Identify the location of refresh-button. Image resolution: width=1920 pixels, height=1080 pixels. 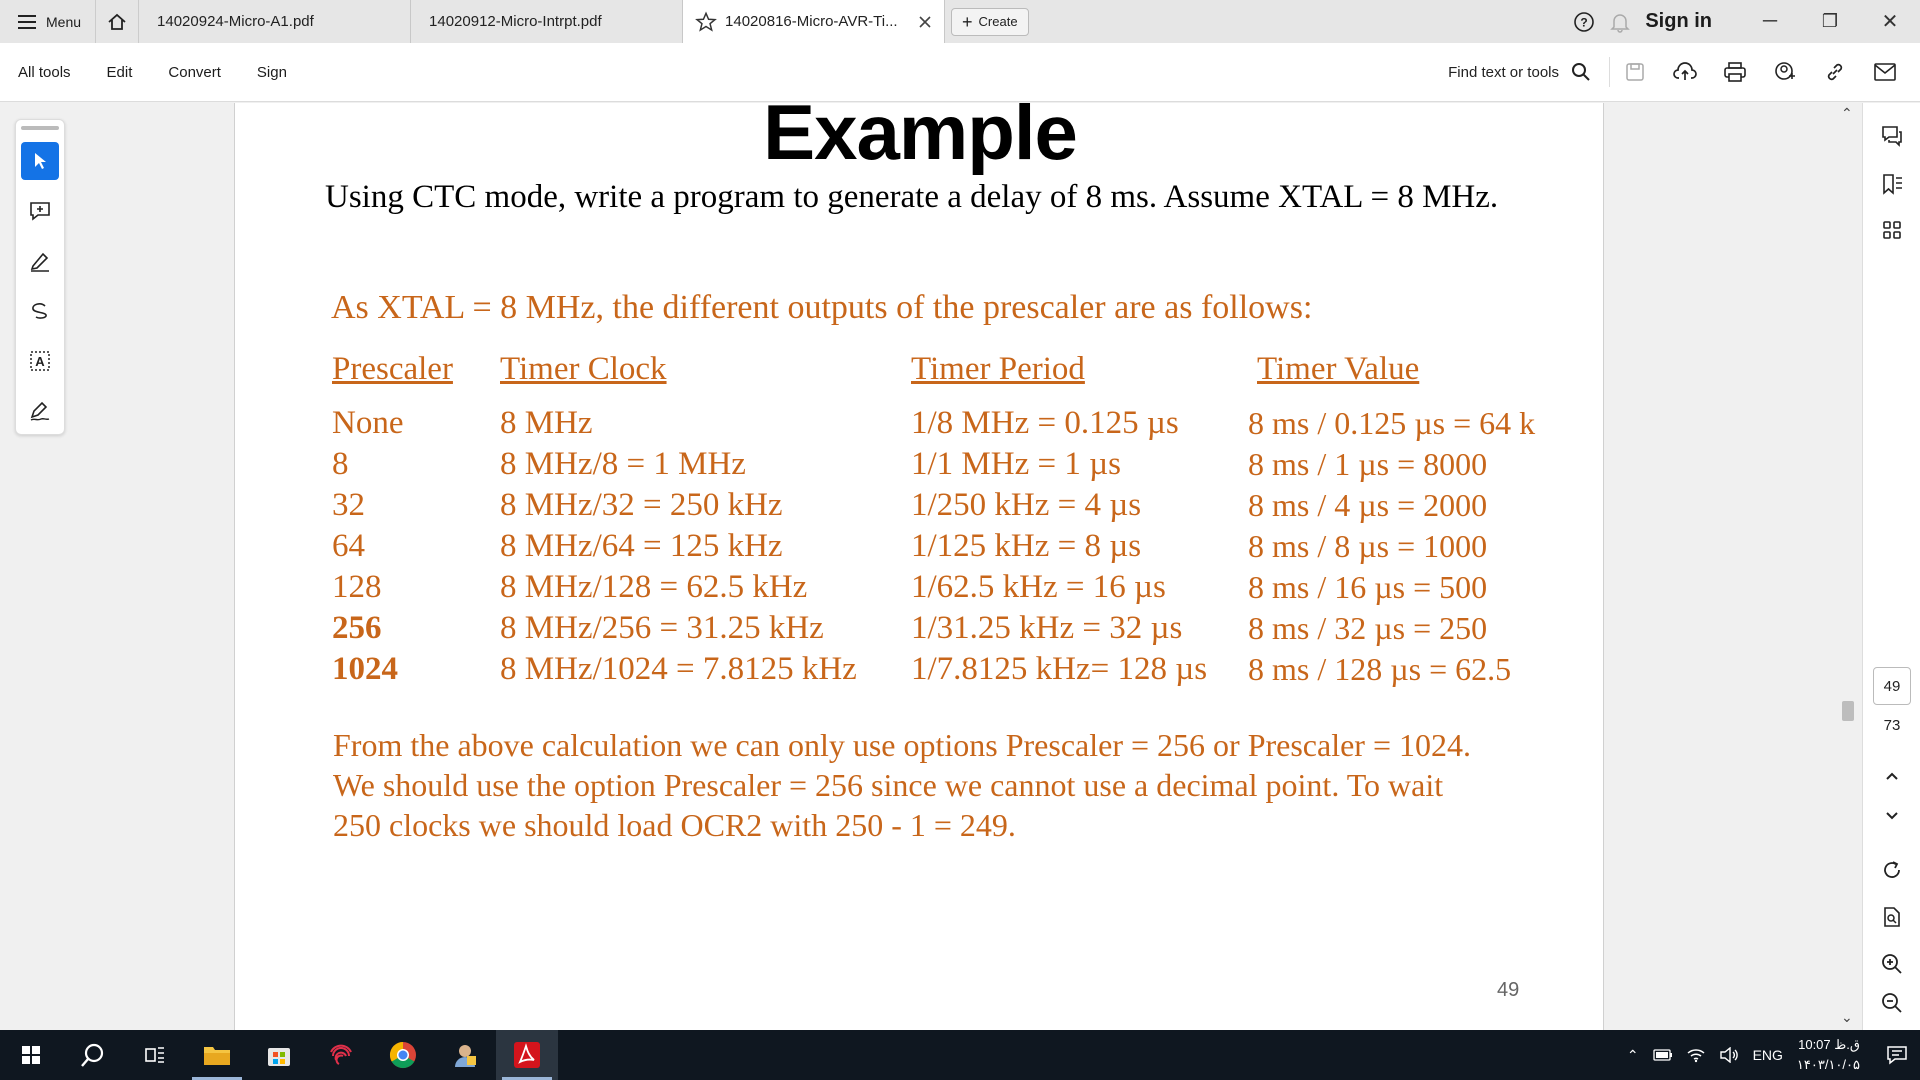
(1892, 870).